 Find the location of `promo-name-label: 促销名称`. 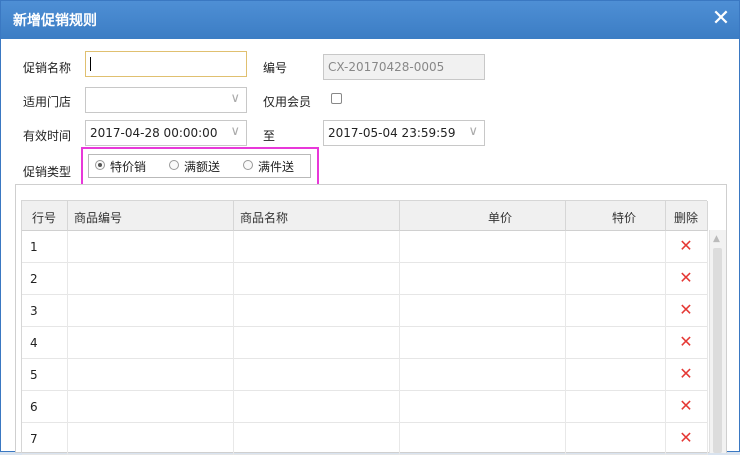

promo-name-label: 促销名称 is located at coordinates (47, 68).